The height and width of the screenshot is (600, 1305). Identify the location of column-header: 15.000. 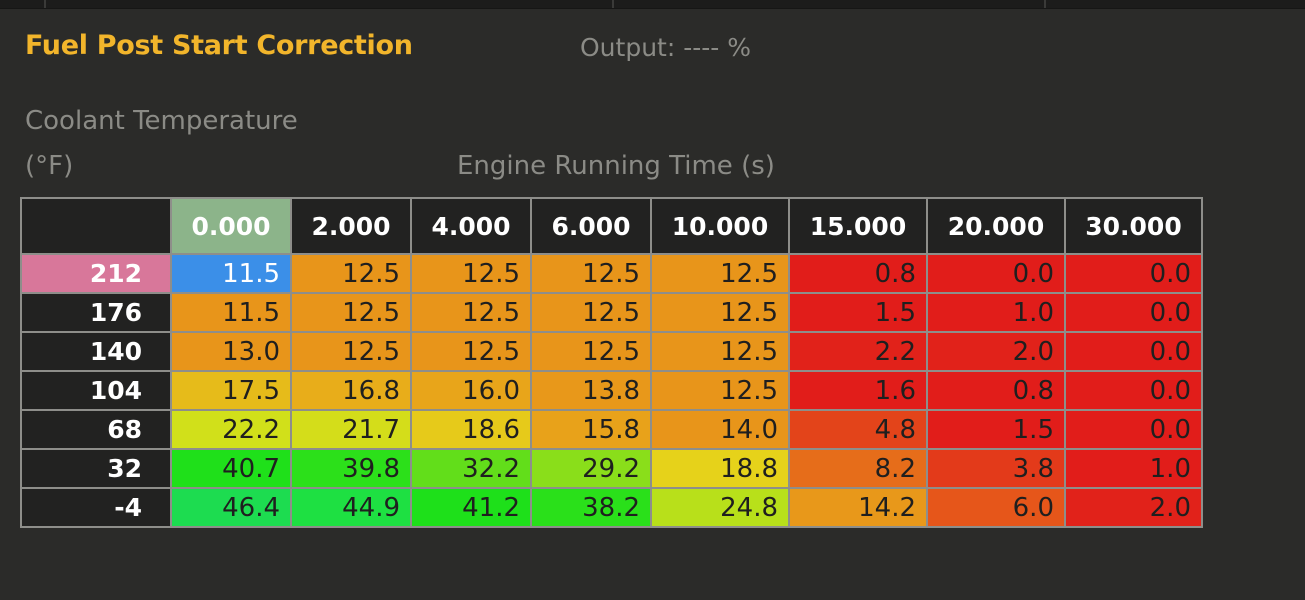
(858, 226).